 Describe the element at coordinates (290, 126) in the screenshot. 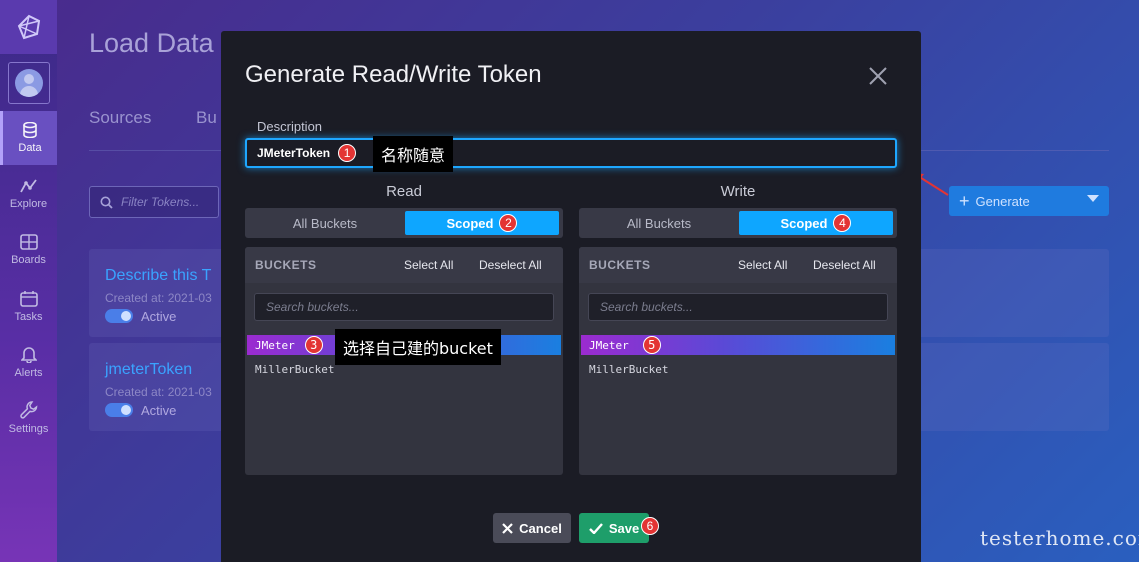

I see `description-label: Description` at that location.